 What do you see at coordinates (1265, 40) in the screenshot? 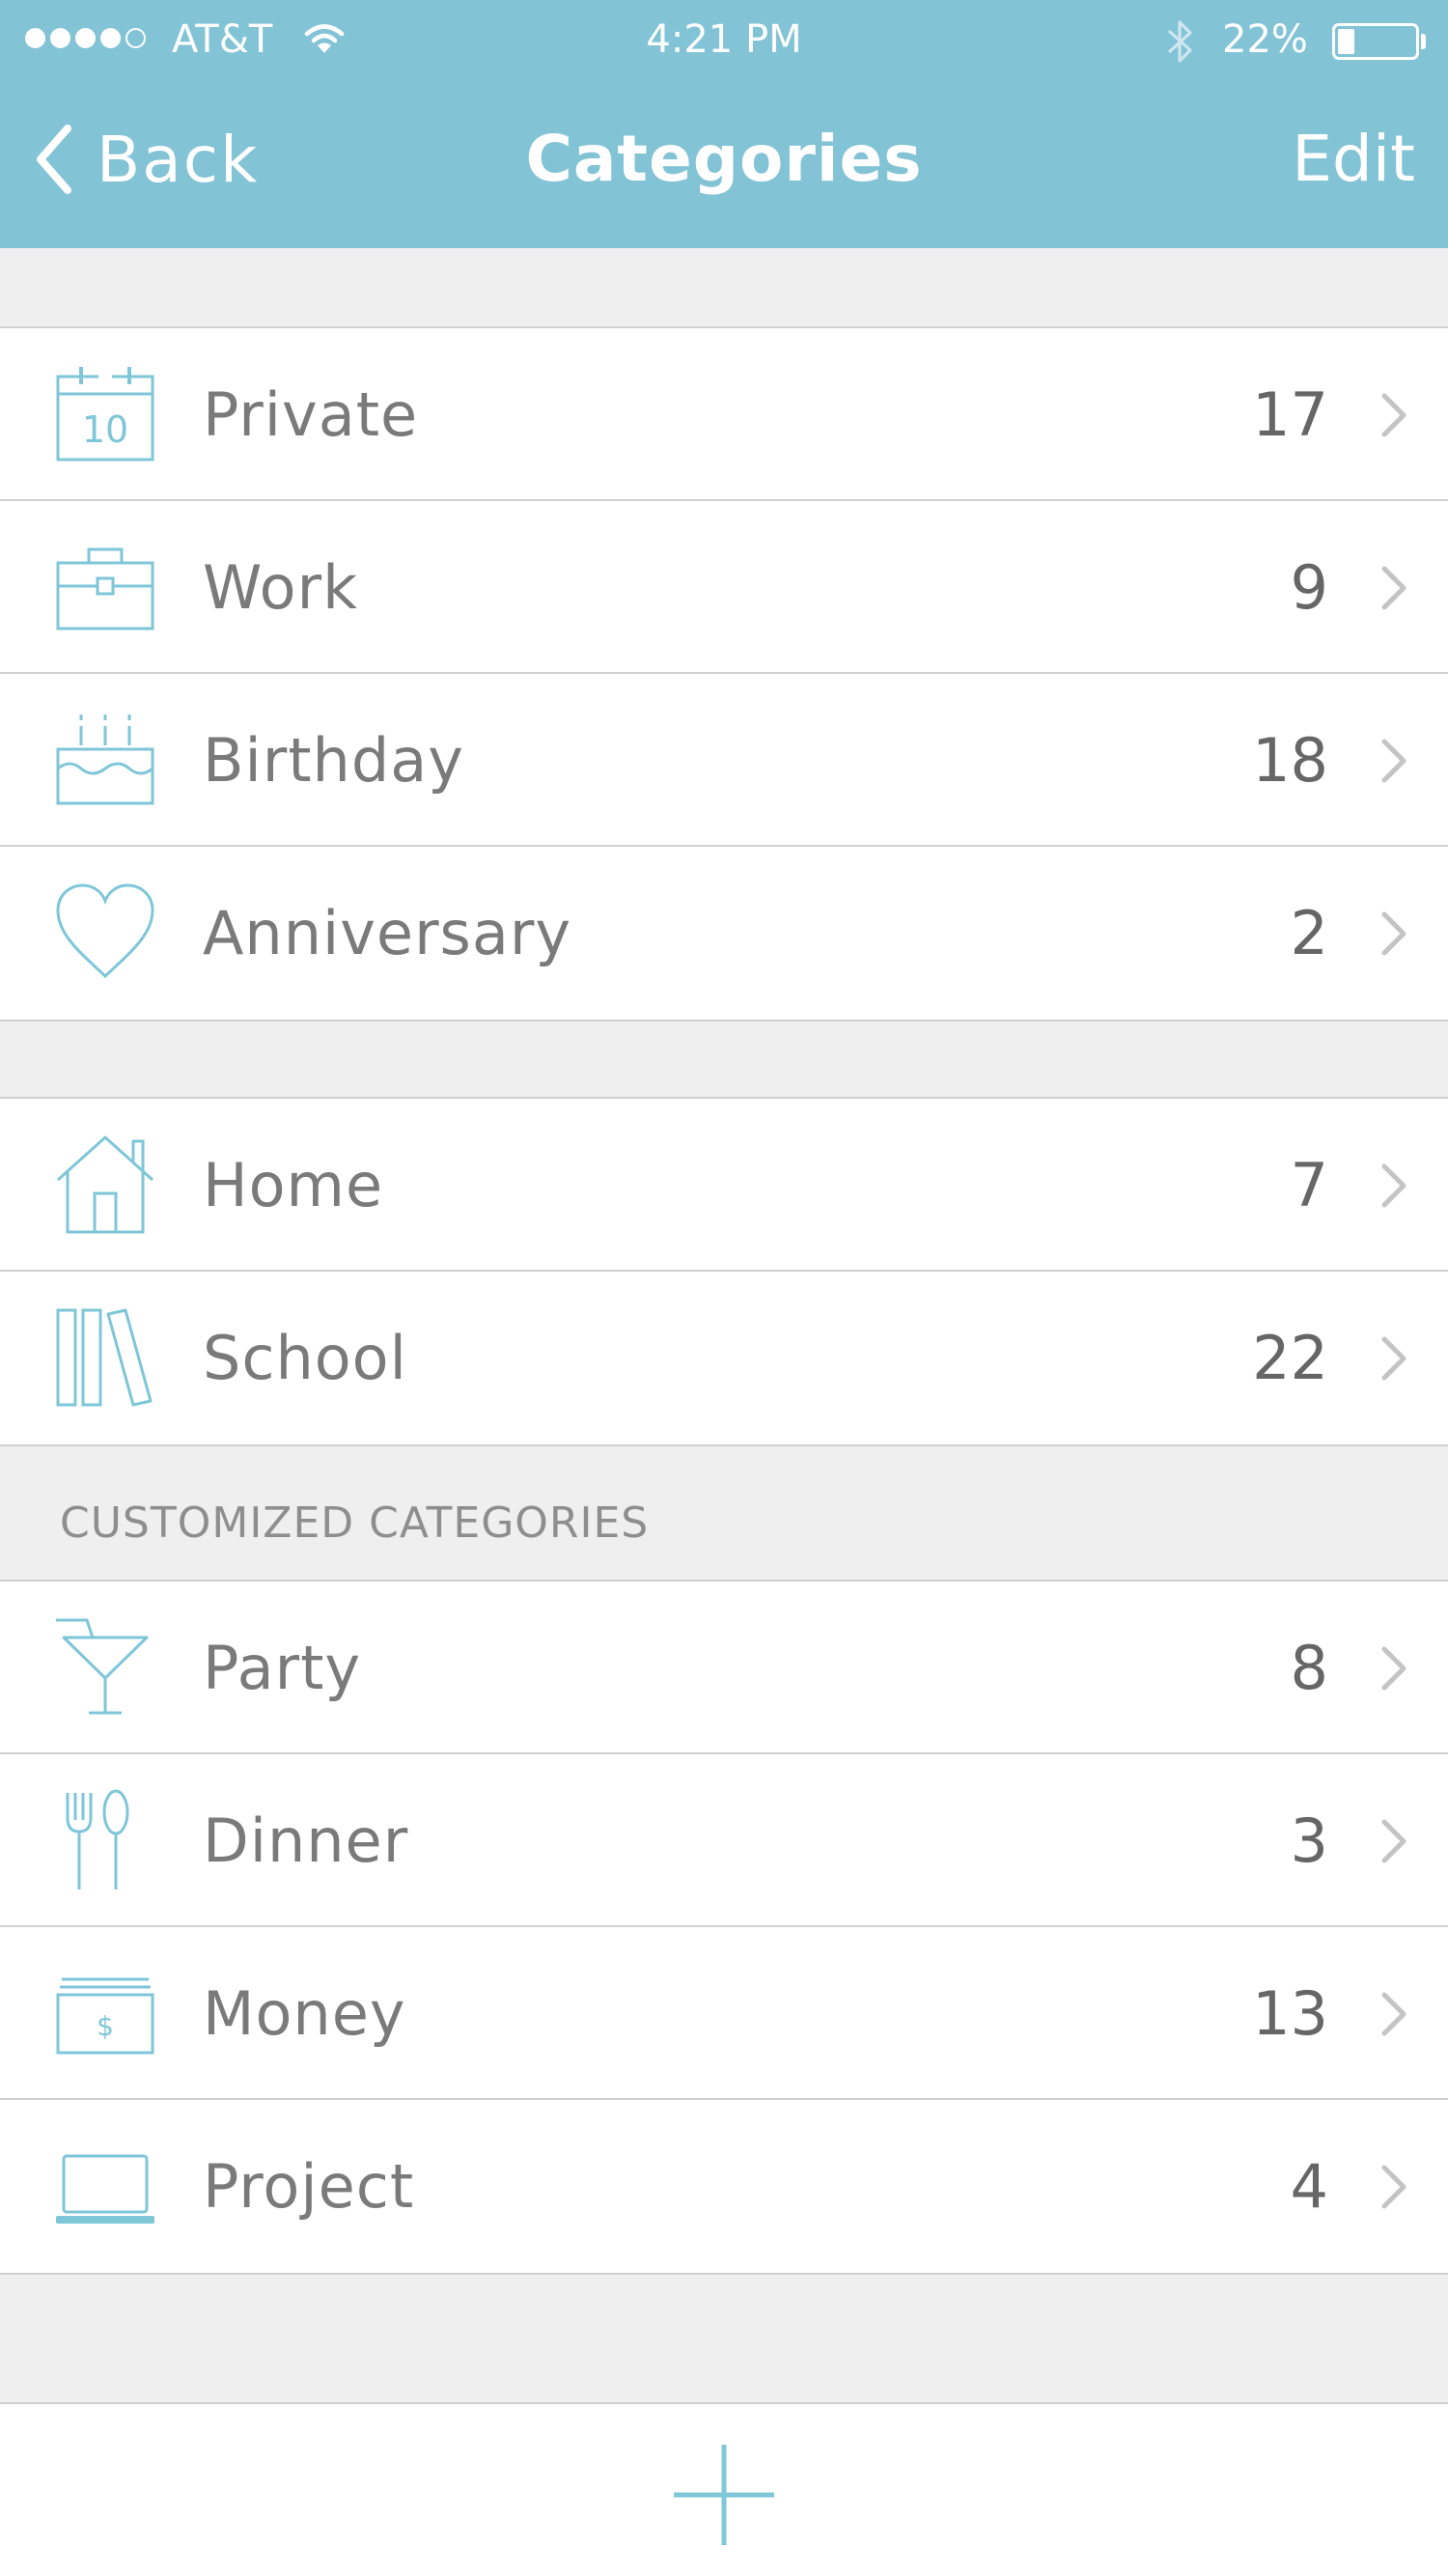
I see `battery-percent: 22%` at bounding box center [1265, 40].